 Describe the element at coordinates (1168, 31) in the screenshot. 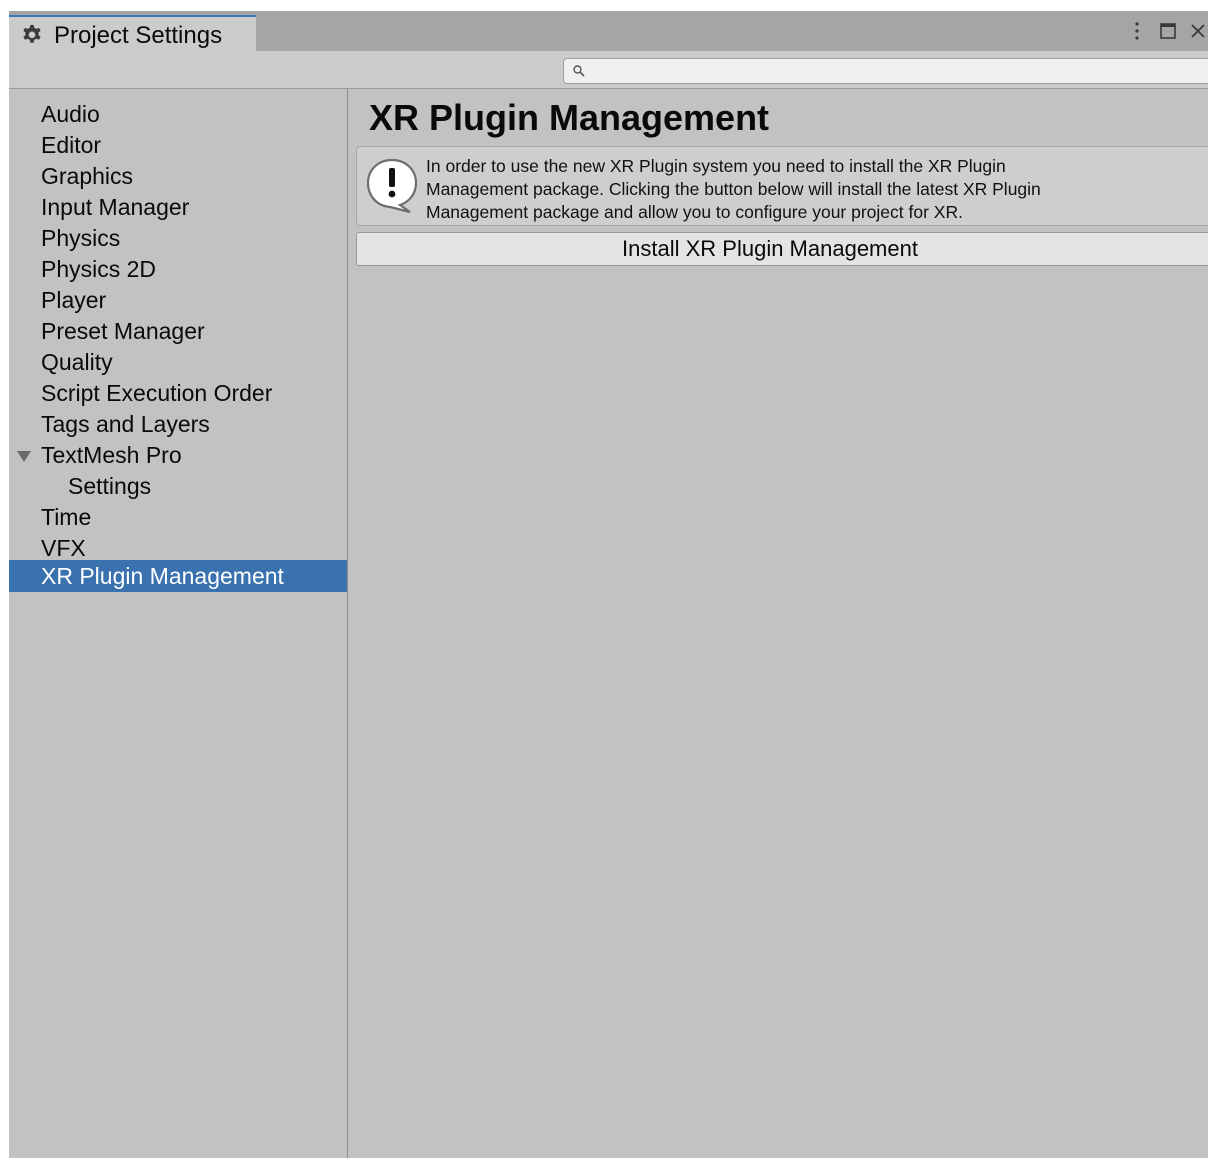

I see `maximize-icon` at that location.